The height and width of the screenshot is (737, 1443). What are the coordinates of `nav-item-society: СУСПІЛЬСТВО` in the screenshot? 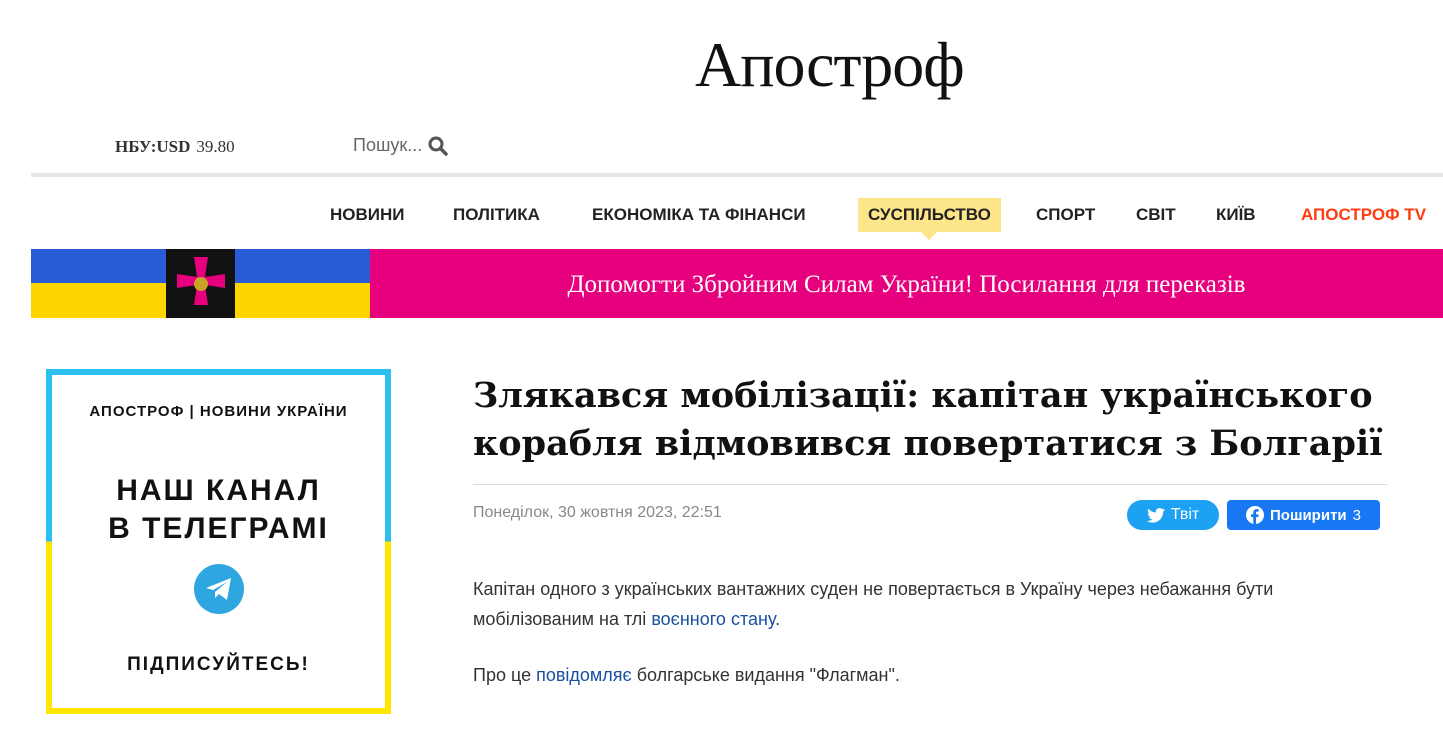 It's located at (929, 219).